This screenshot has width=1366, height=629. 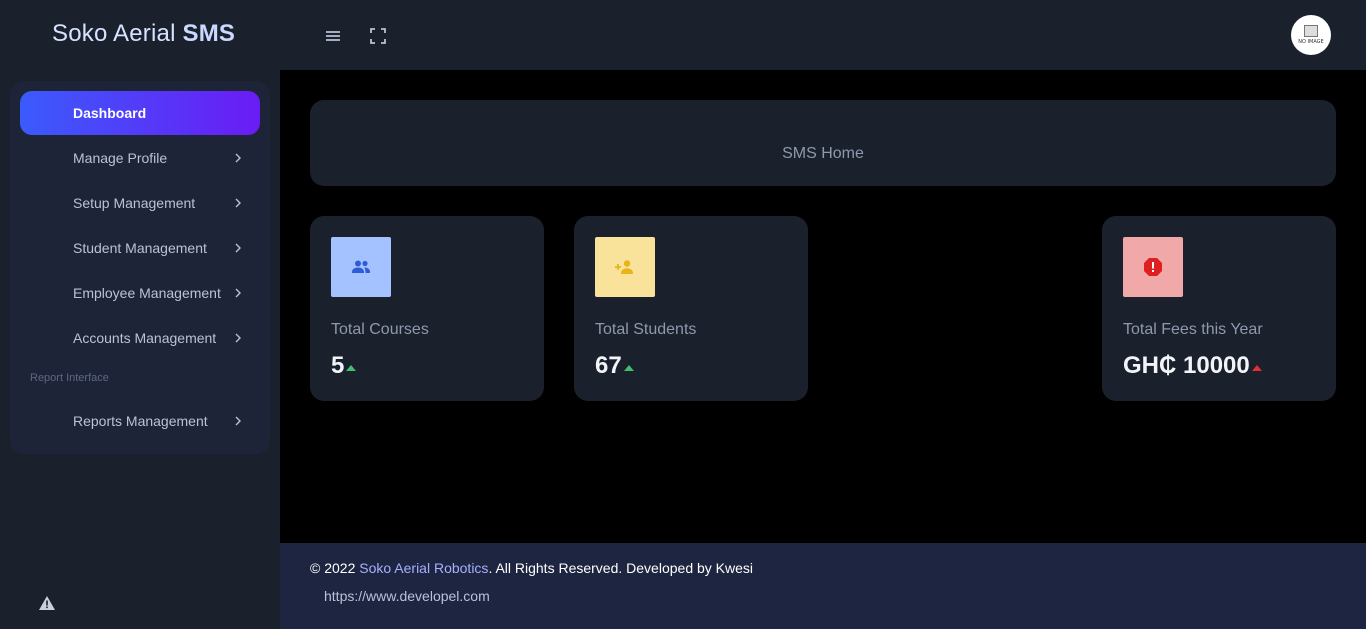 I want to click on sidebar-item-dashboard: Dashboard, so click(x=140, y=113).